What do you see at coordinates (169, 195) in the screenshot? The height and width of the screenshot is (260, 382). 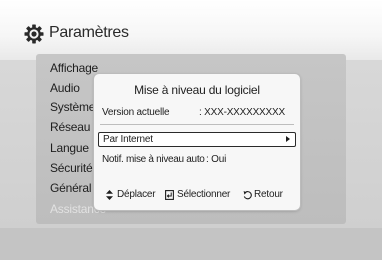 I see `enter-icon` at bounding box center [169, 195].